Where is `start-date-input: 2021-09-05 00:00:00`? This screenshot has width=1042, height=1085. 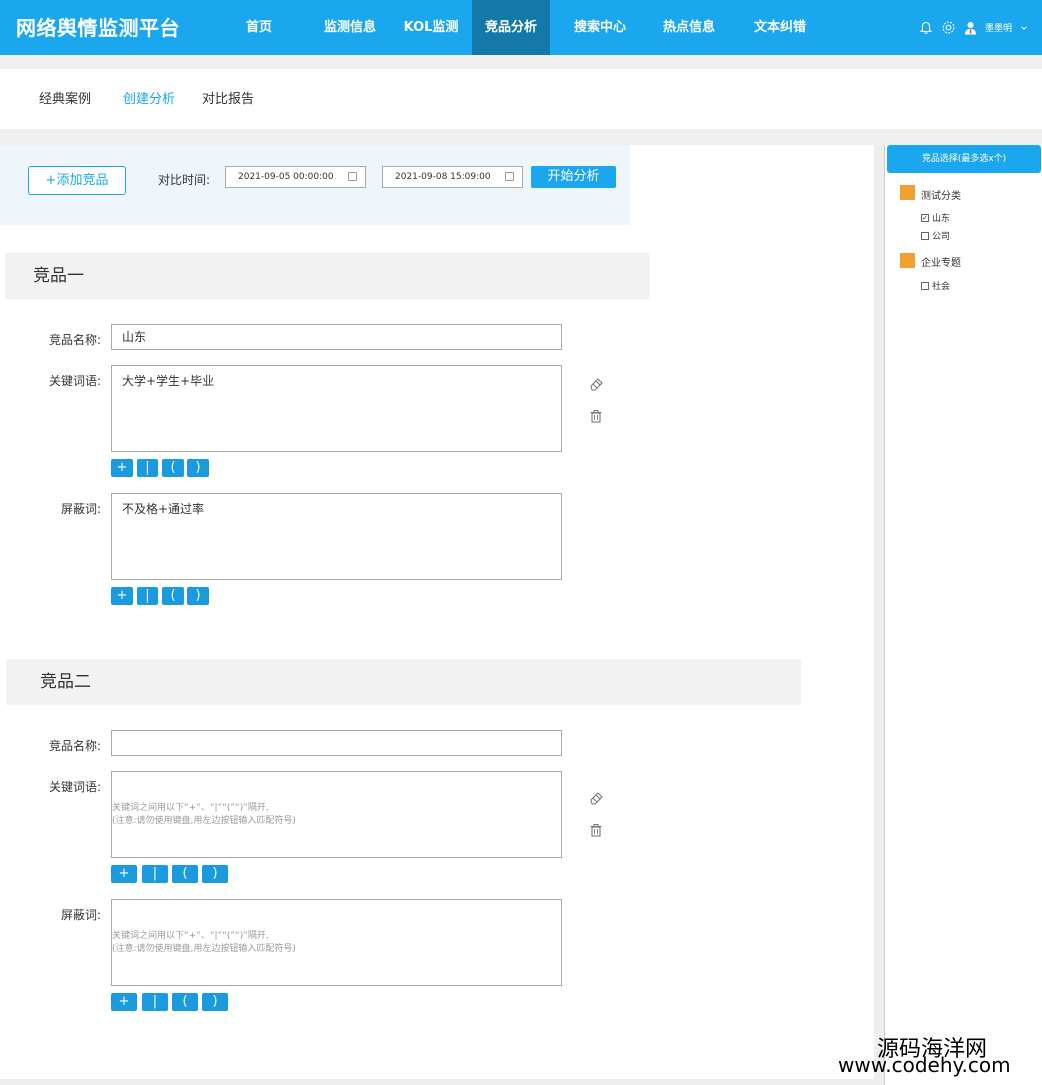 start-date-input: 2021-09-05 00:00:00 is located at coordinates (295, 177).